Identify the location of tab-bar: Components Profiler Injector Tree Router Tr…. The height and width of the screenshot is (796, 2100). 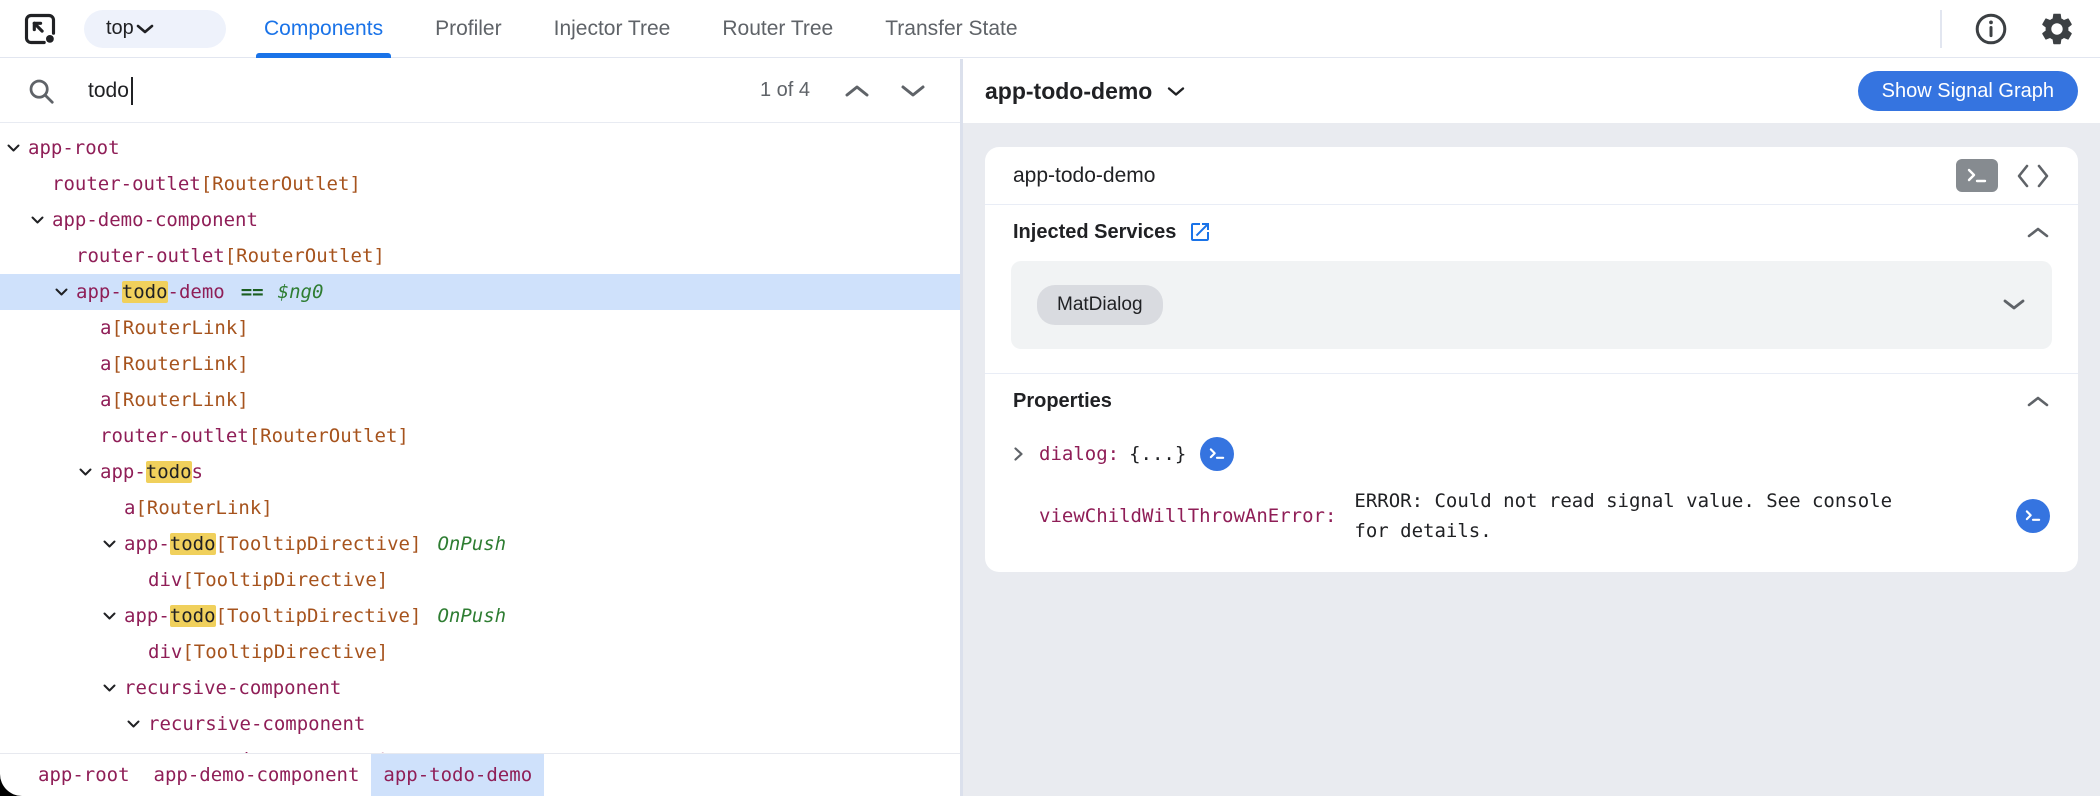
(636, 29).